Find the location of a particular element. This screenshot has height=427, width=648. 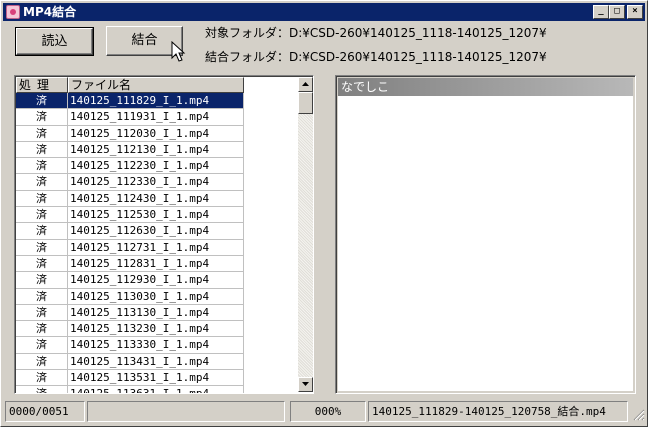

app-icon is located at coordinates (13, 12).